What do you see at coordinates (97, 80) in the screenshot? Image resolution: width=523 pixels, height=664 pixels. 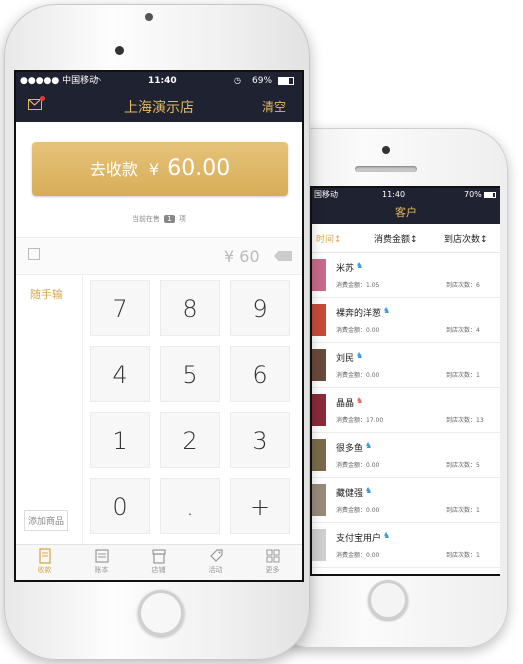 I see `wifi-icon: ◠` at bounding box center [97, 80].